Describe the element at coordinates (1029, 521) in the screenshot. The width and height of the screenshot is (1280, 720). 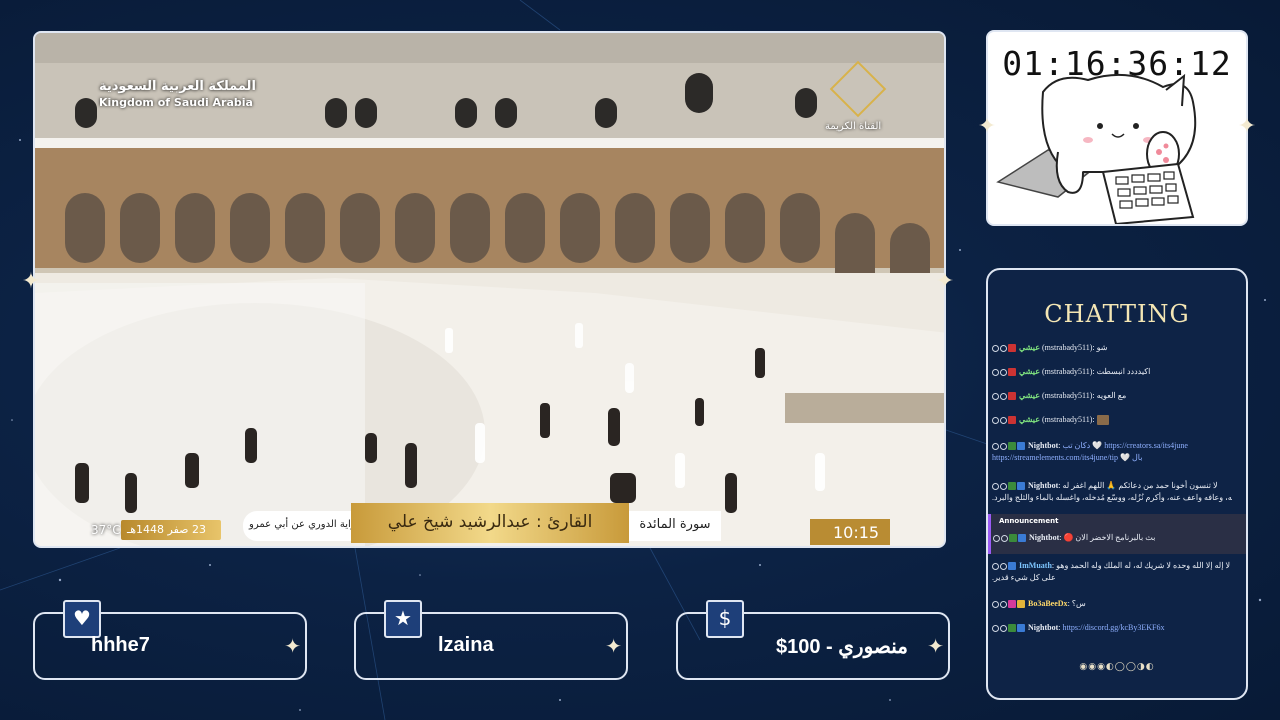
I see `announcement-label: Announcement` at that location.